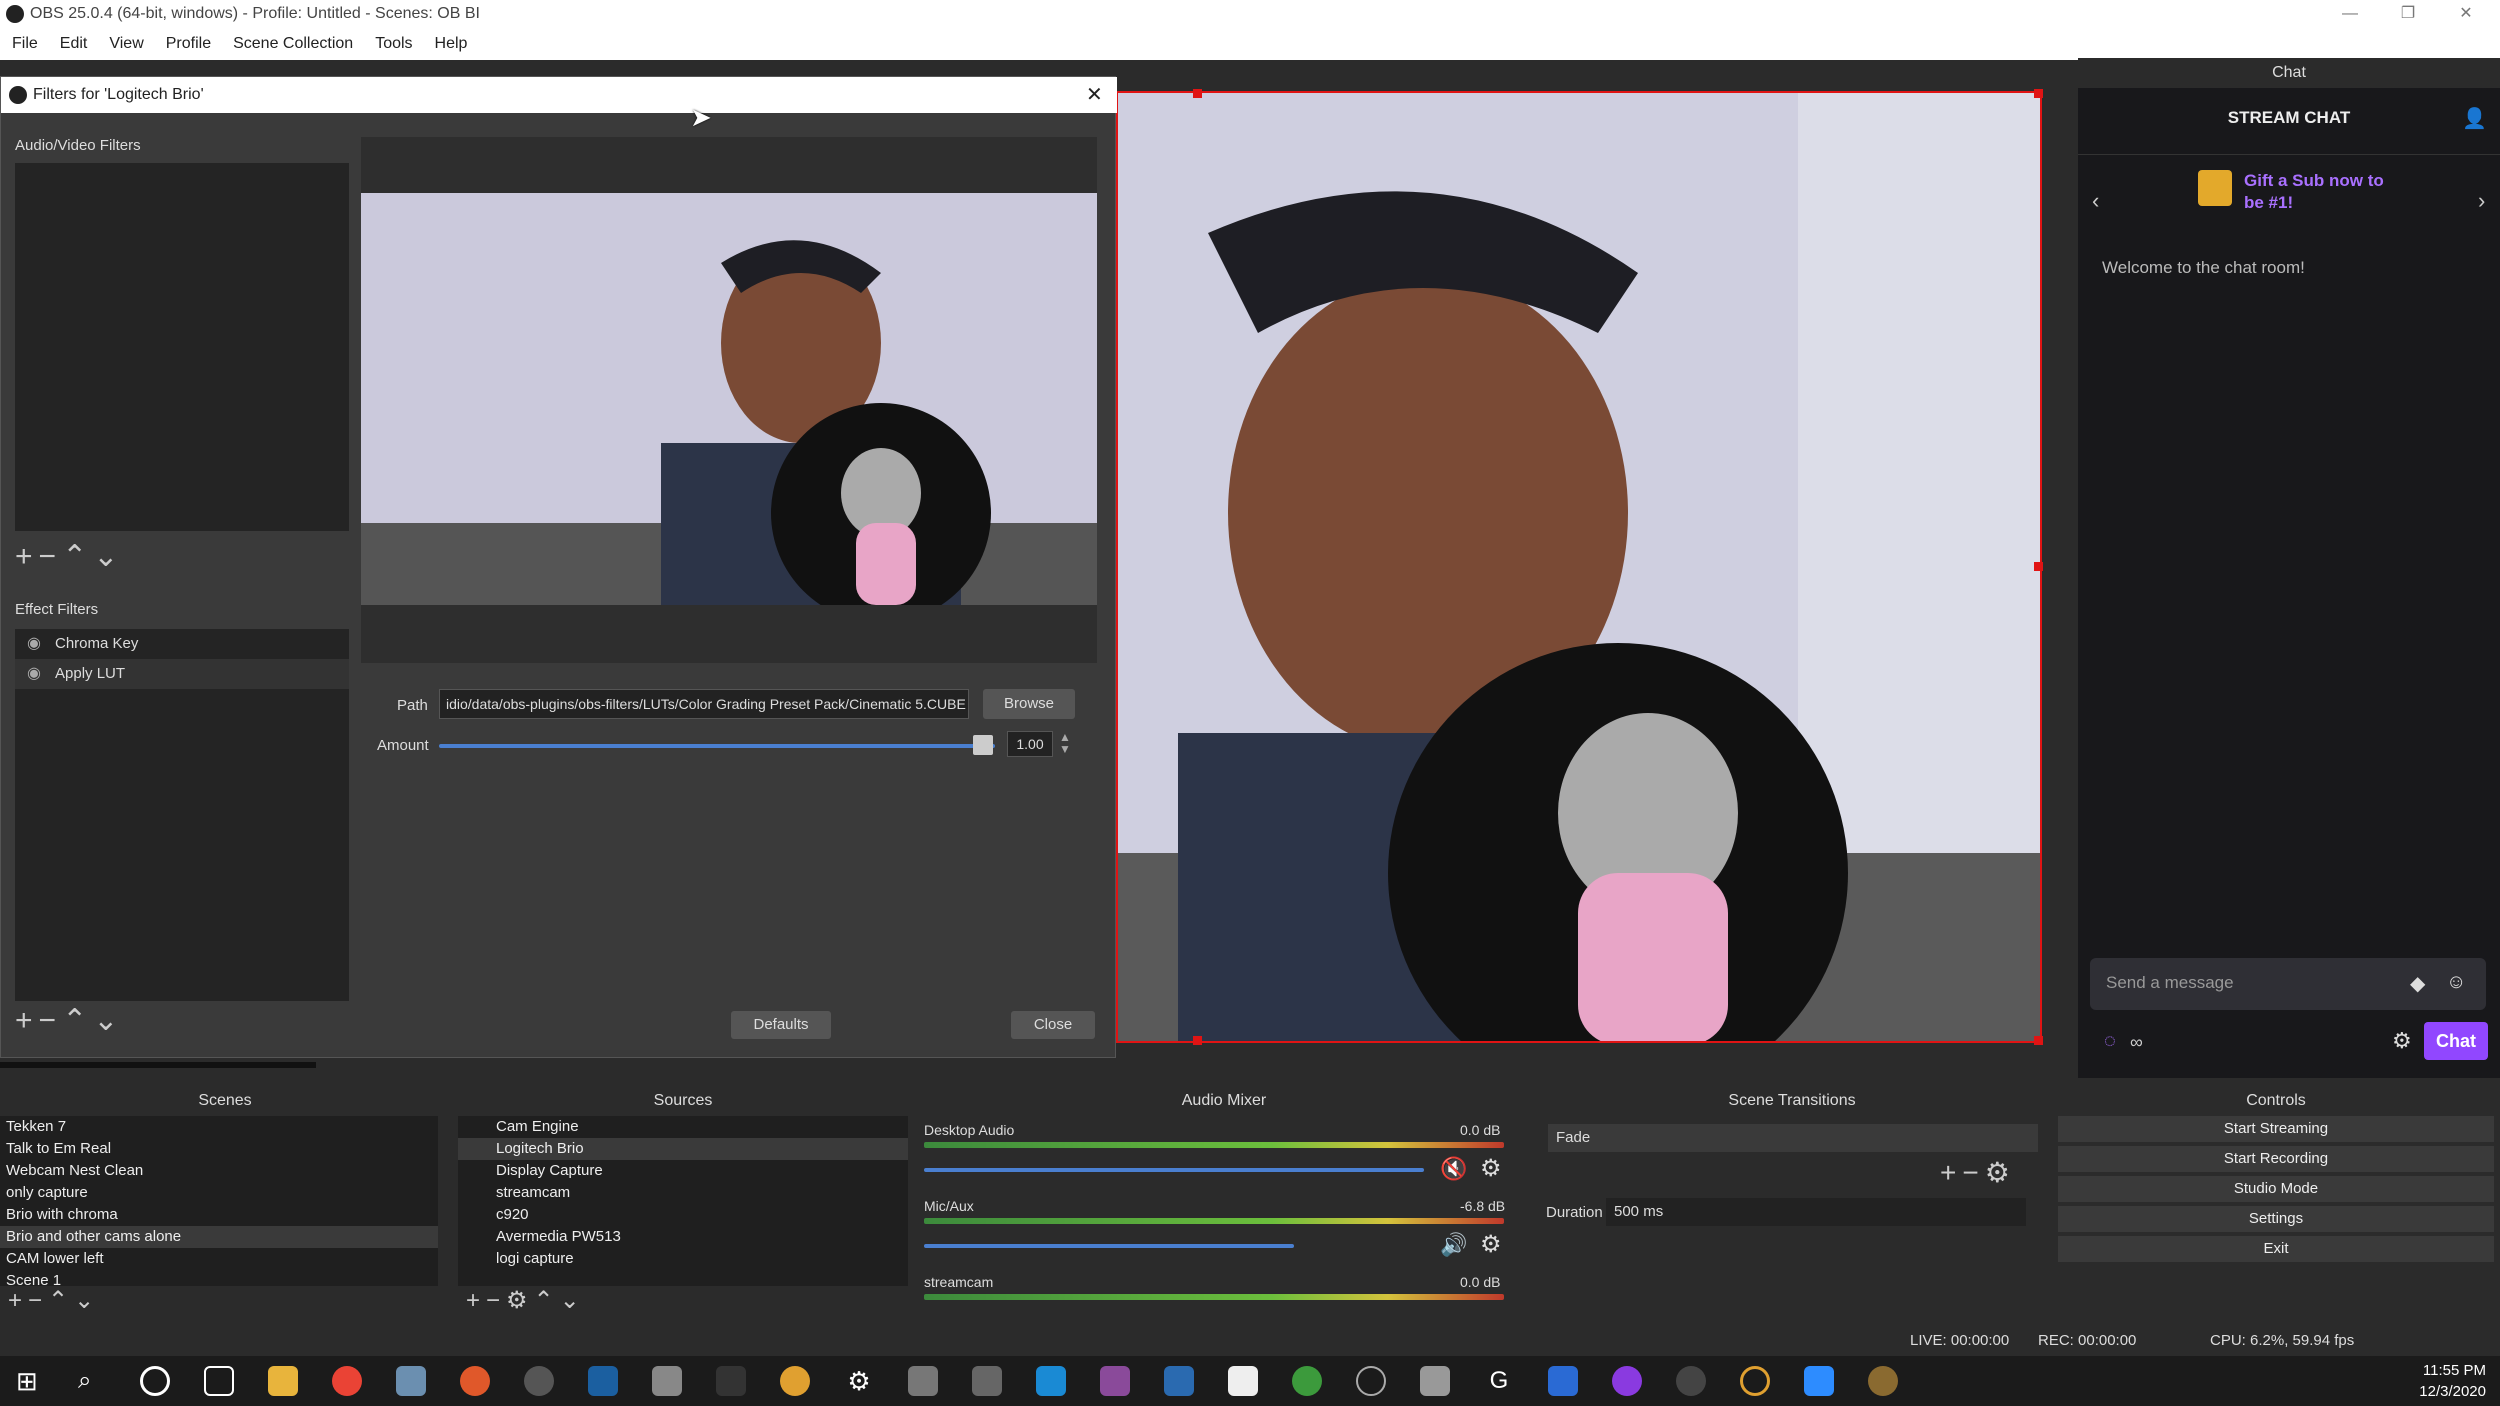 Image resolution: width=2500 pixels, height=1406 pixels. I want to click on list-item: Scene 1, so click(219, 1278).